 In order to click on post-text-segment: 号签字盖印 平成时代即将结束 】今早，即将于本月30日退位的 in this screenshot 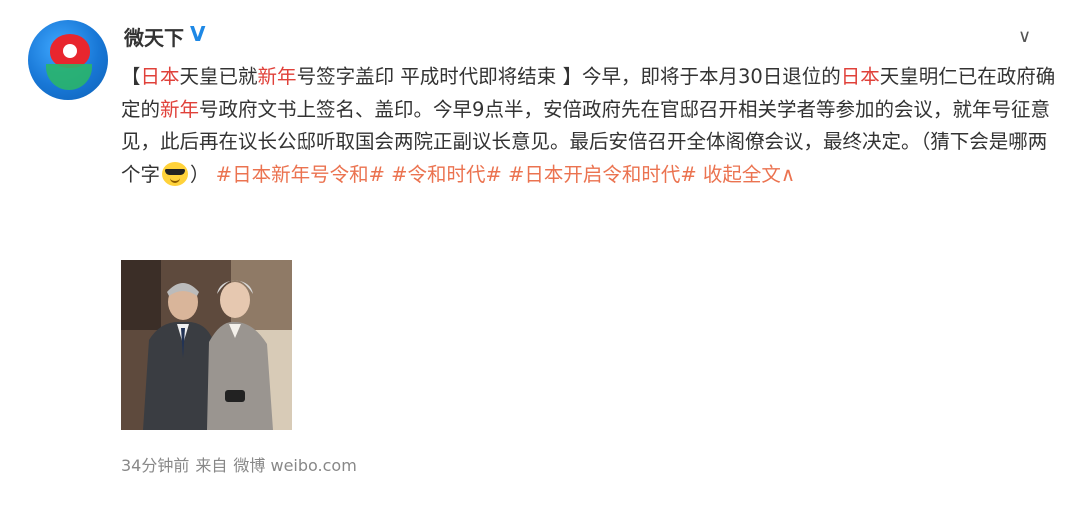, I will do `click(568, 76)`.